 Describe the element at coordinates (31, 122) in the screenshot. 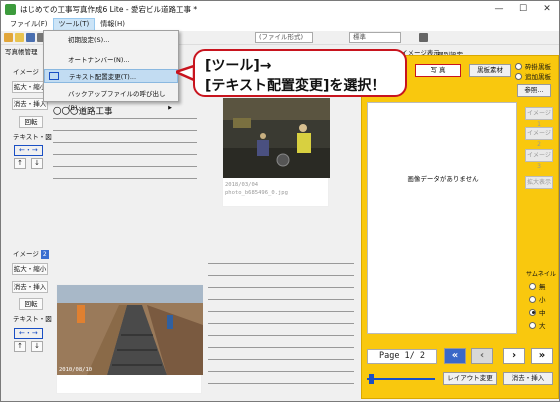

I see `rotate-button: 回転` at that location.